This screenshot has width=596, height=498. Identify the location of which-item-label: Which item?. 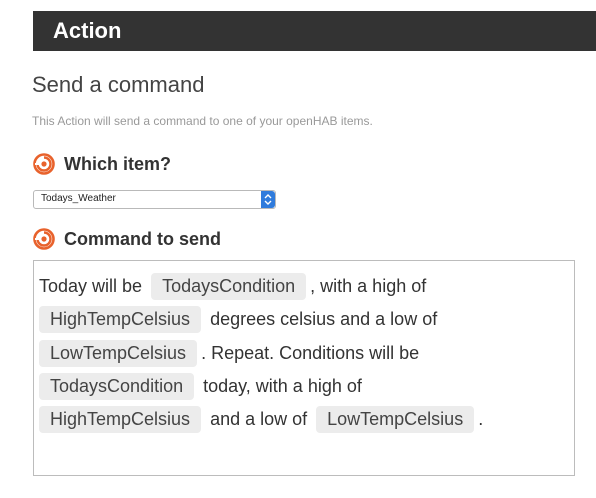
(117, 163).